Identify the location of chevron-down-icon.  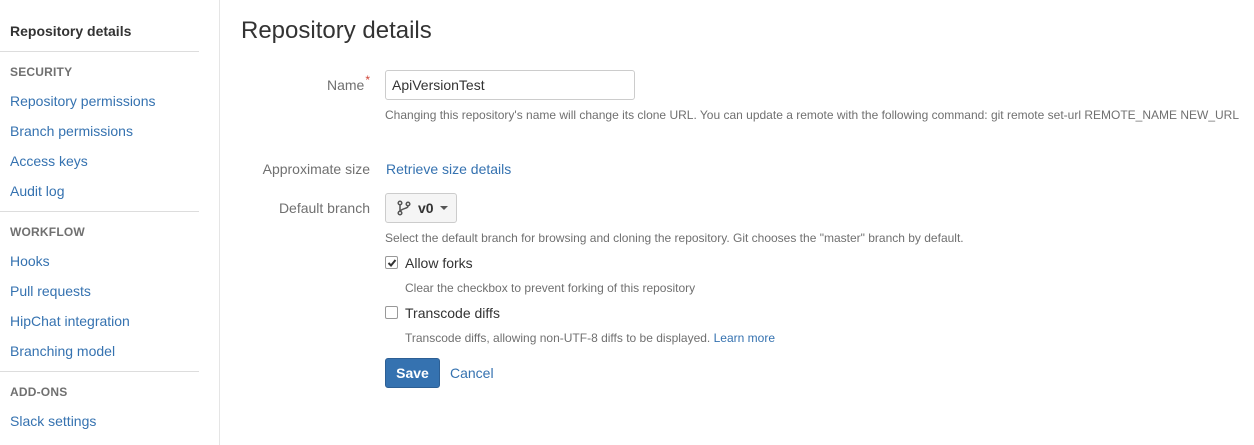
(443, 208).